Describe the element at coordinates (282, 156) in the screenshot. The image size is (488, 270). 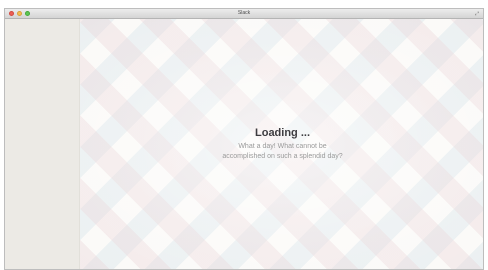
I see `loading-message-line-2: accomplished on such a splendid day?` at that location.